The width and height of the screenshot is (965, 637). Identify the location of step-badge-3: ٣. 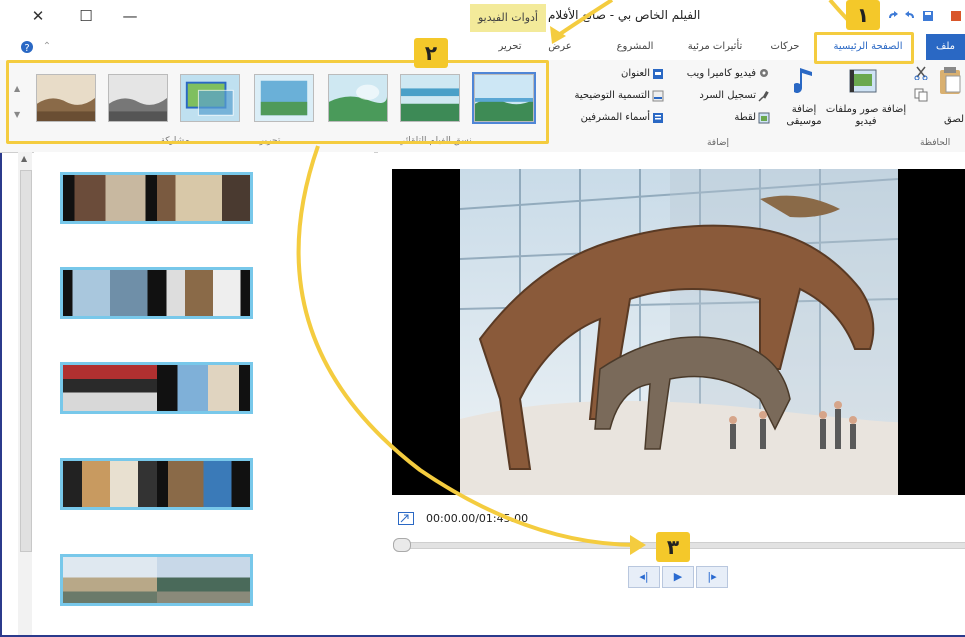
(673, 547).